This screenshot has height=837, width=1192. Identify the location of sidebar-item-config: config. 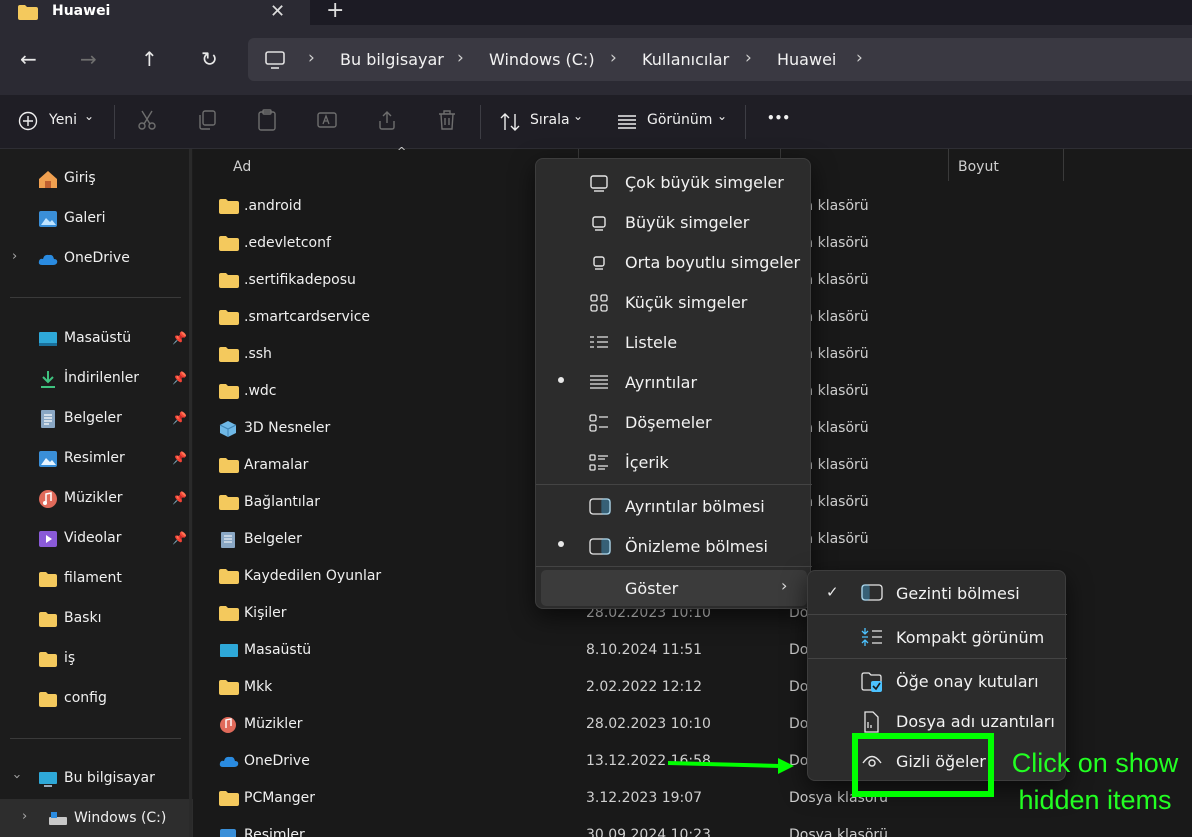
(96, 699).